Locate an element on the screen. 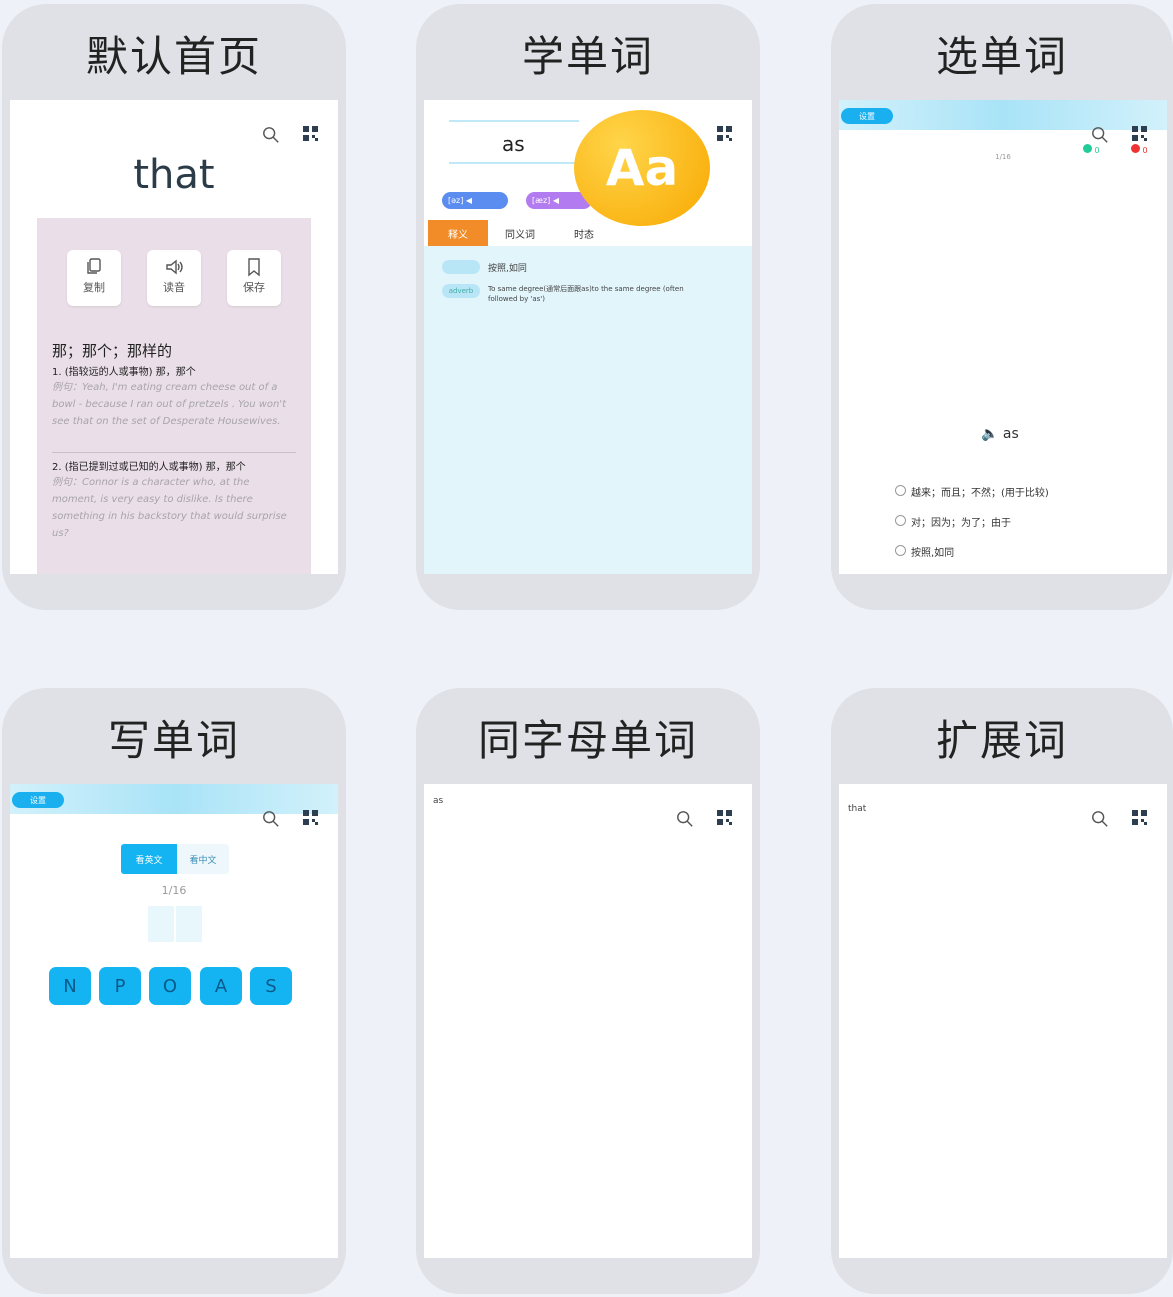 This screenshot has width=1173, height=1297. copy-icon is located at coordinates (94, 267).